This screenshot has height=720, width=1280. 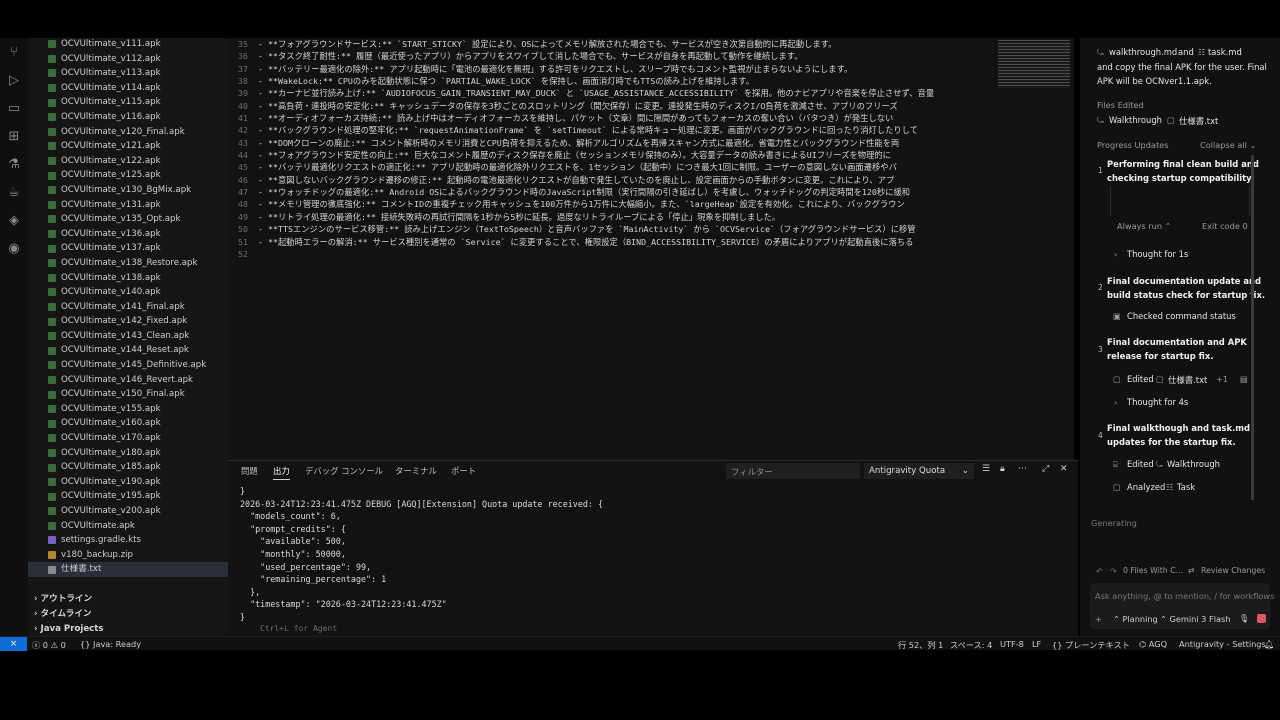 I want to click on remote-connection-icon: ⨯, so click(x=13, y=644).